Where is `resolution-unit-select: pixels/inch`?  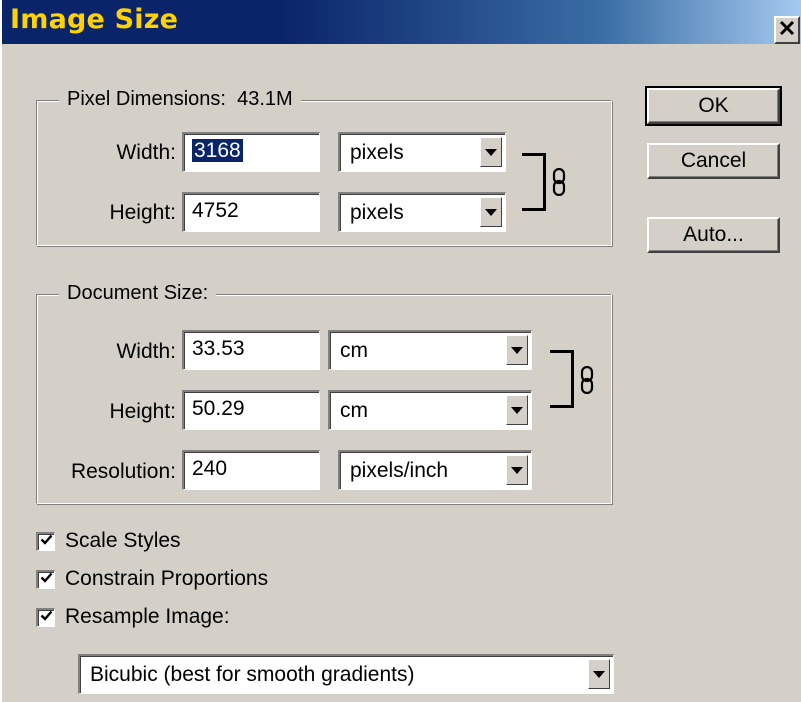
resolution-unit-select: pixels/inch is located at coordinates (435, 470).